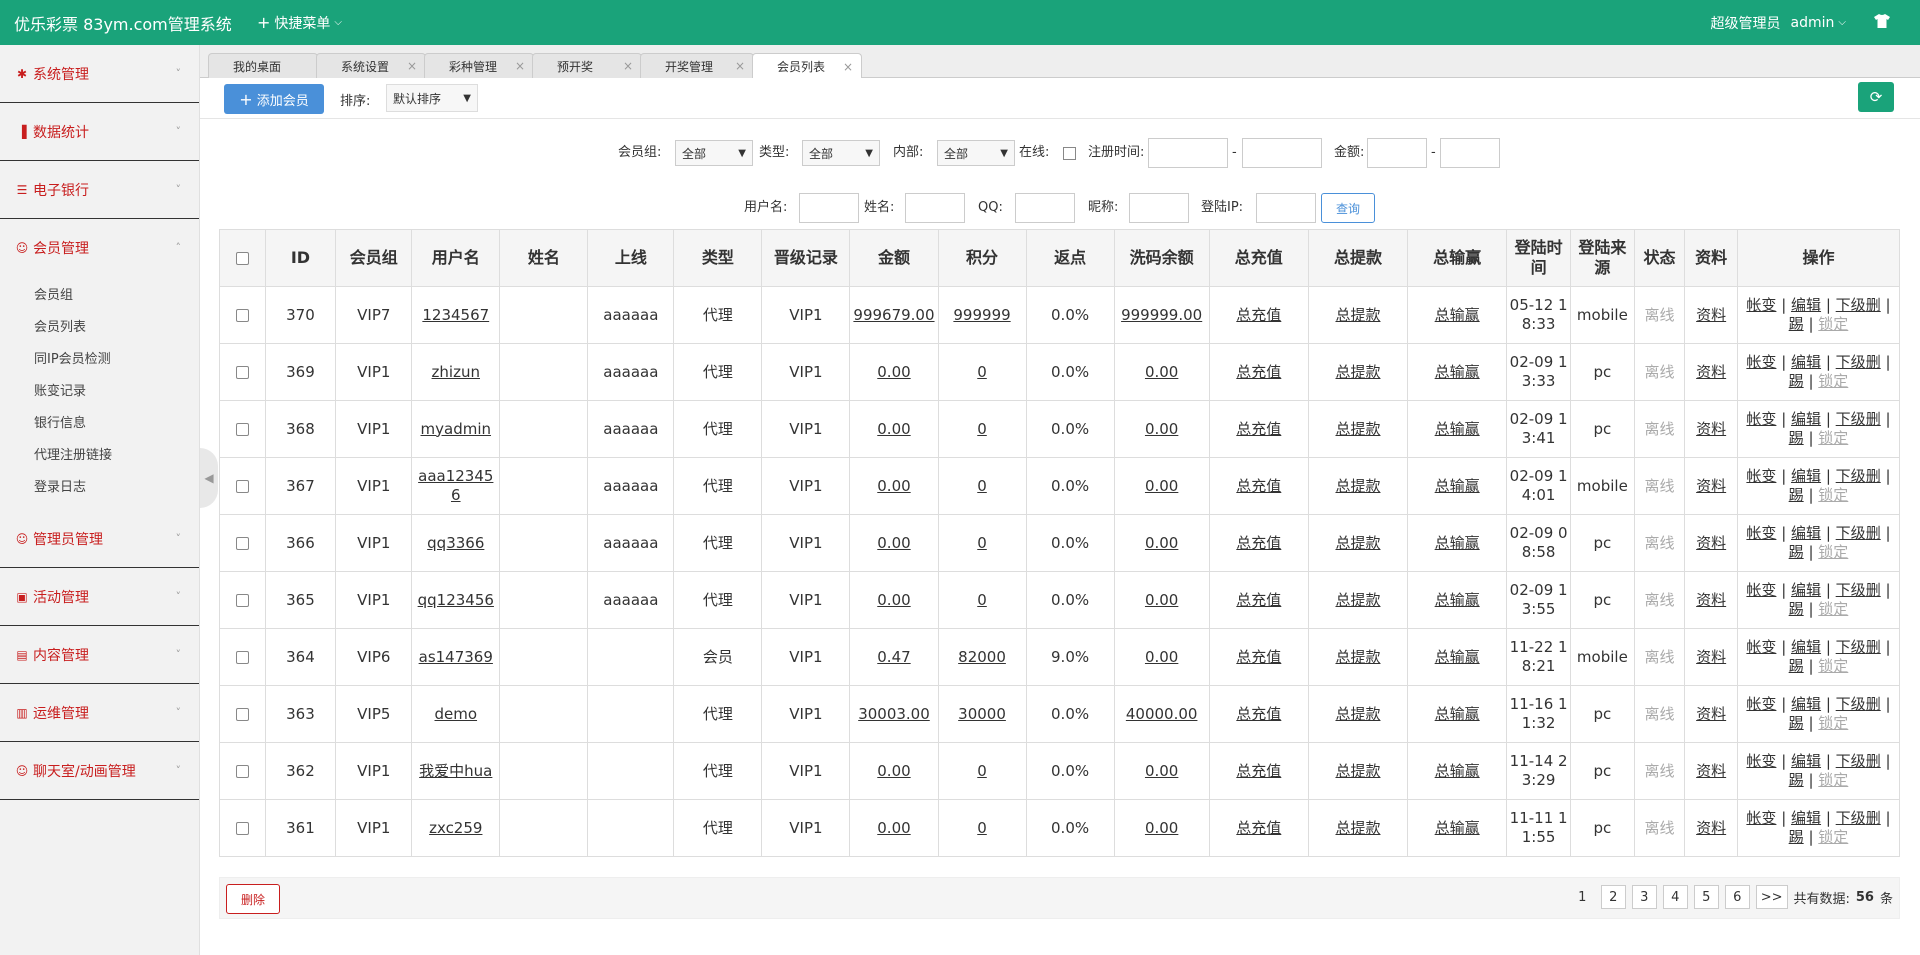 The width and height of the screenshot is (1920, 955). I want to click on quick-menu-button: + 快捷菜单 ⌵, so click(299, 23).